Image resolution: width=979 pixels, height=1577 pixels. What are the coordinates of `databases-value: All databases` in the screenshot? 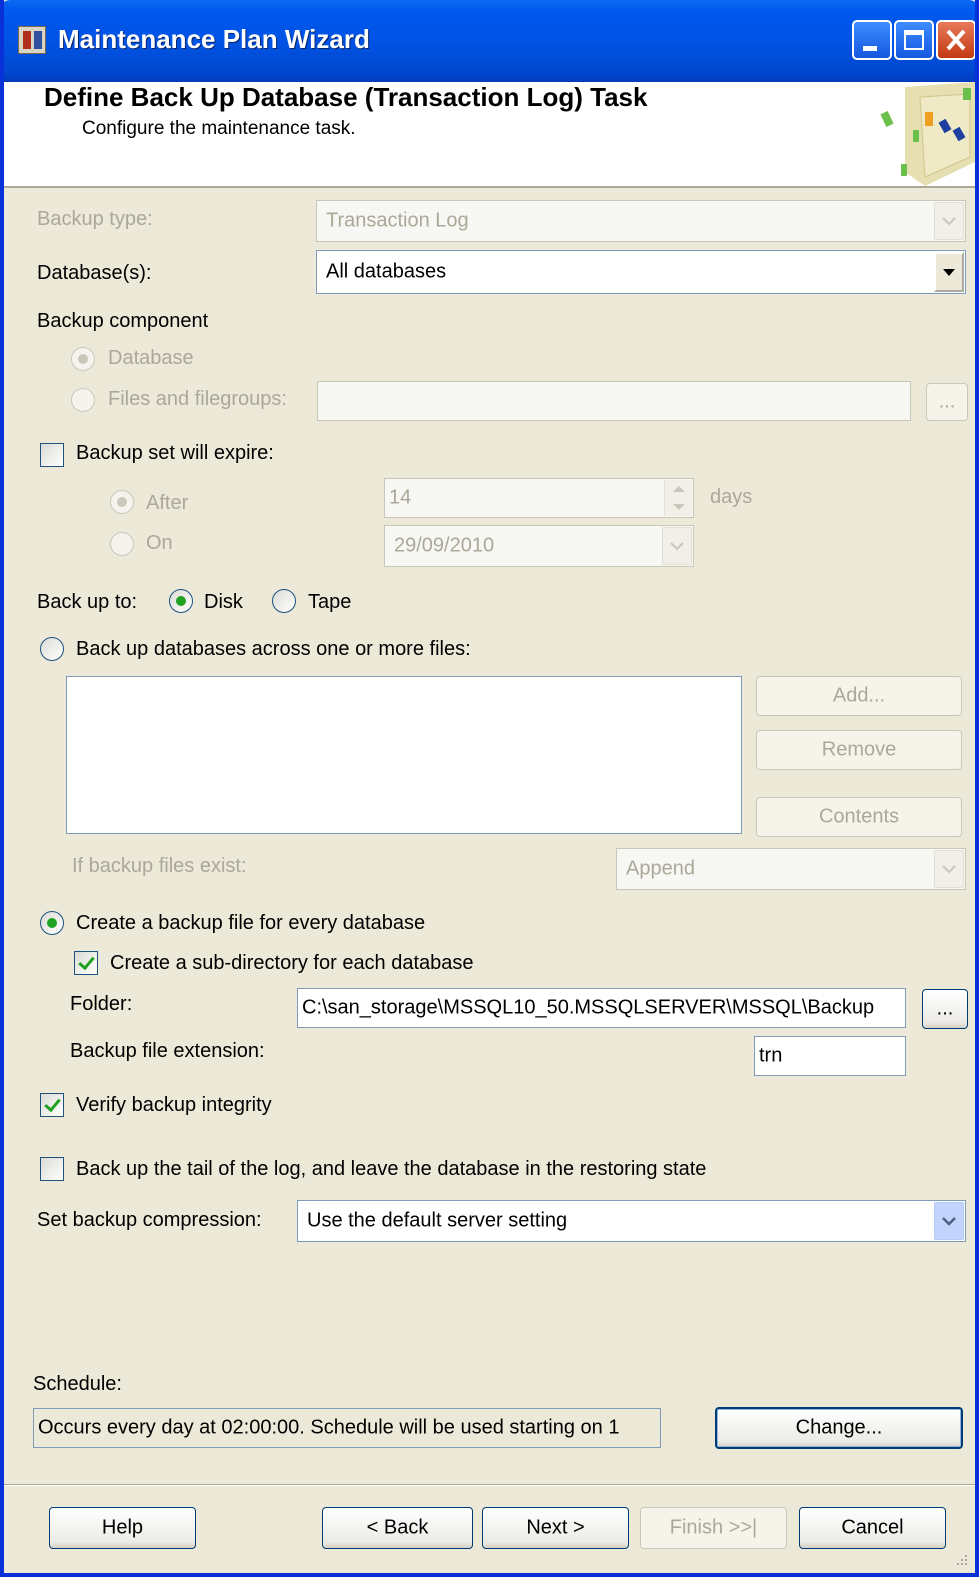 It's located at (386, 271).